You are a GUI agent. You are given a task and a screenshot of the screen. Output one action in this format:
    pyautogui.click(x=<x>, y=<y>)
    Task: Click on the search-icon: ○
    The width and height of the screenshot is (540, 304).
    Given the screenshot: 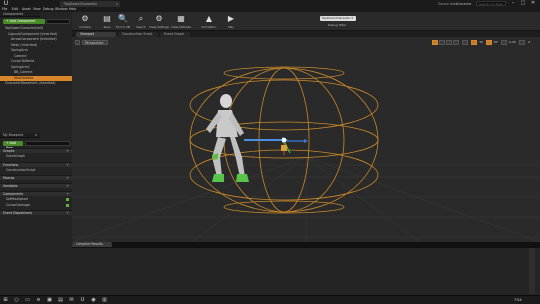 What is the action you would take?
    pyautogui.click(x=16, y=300)
    